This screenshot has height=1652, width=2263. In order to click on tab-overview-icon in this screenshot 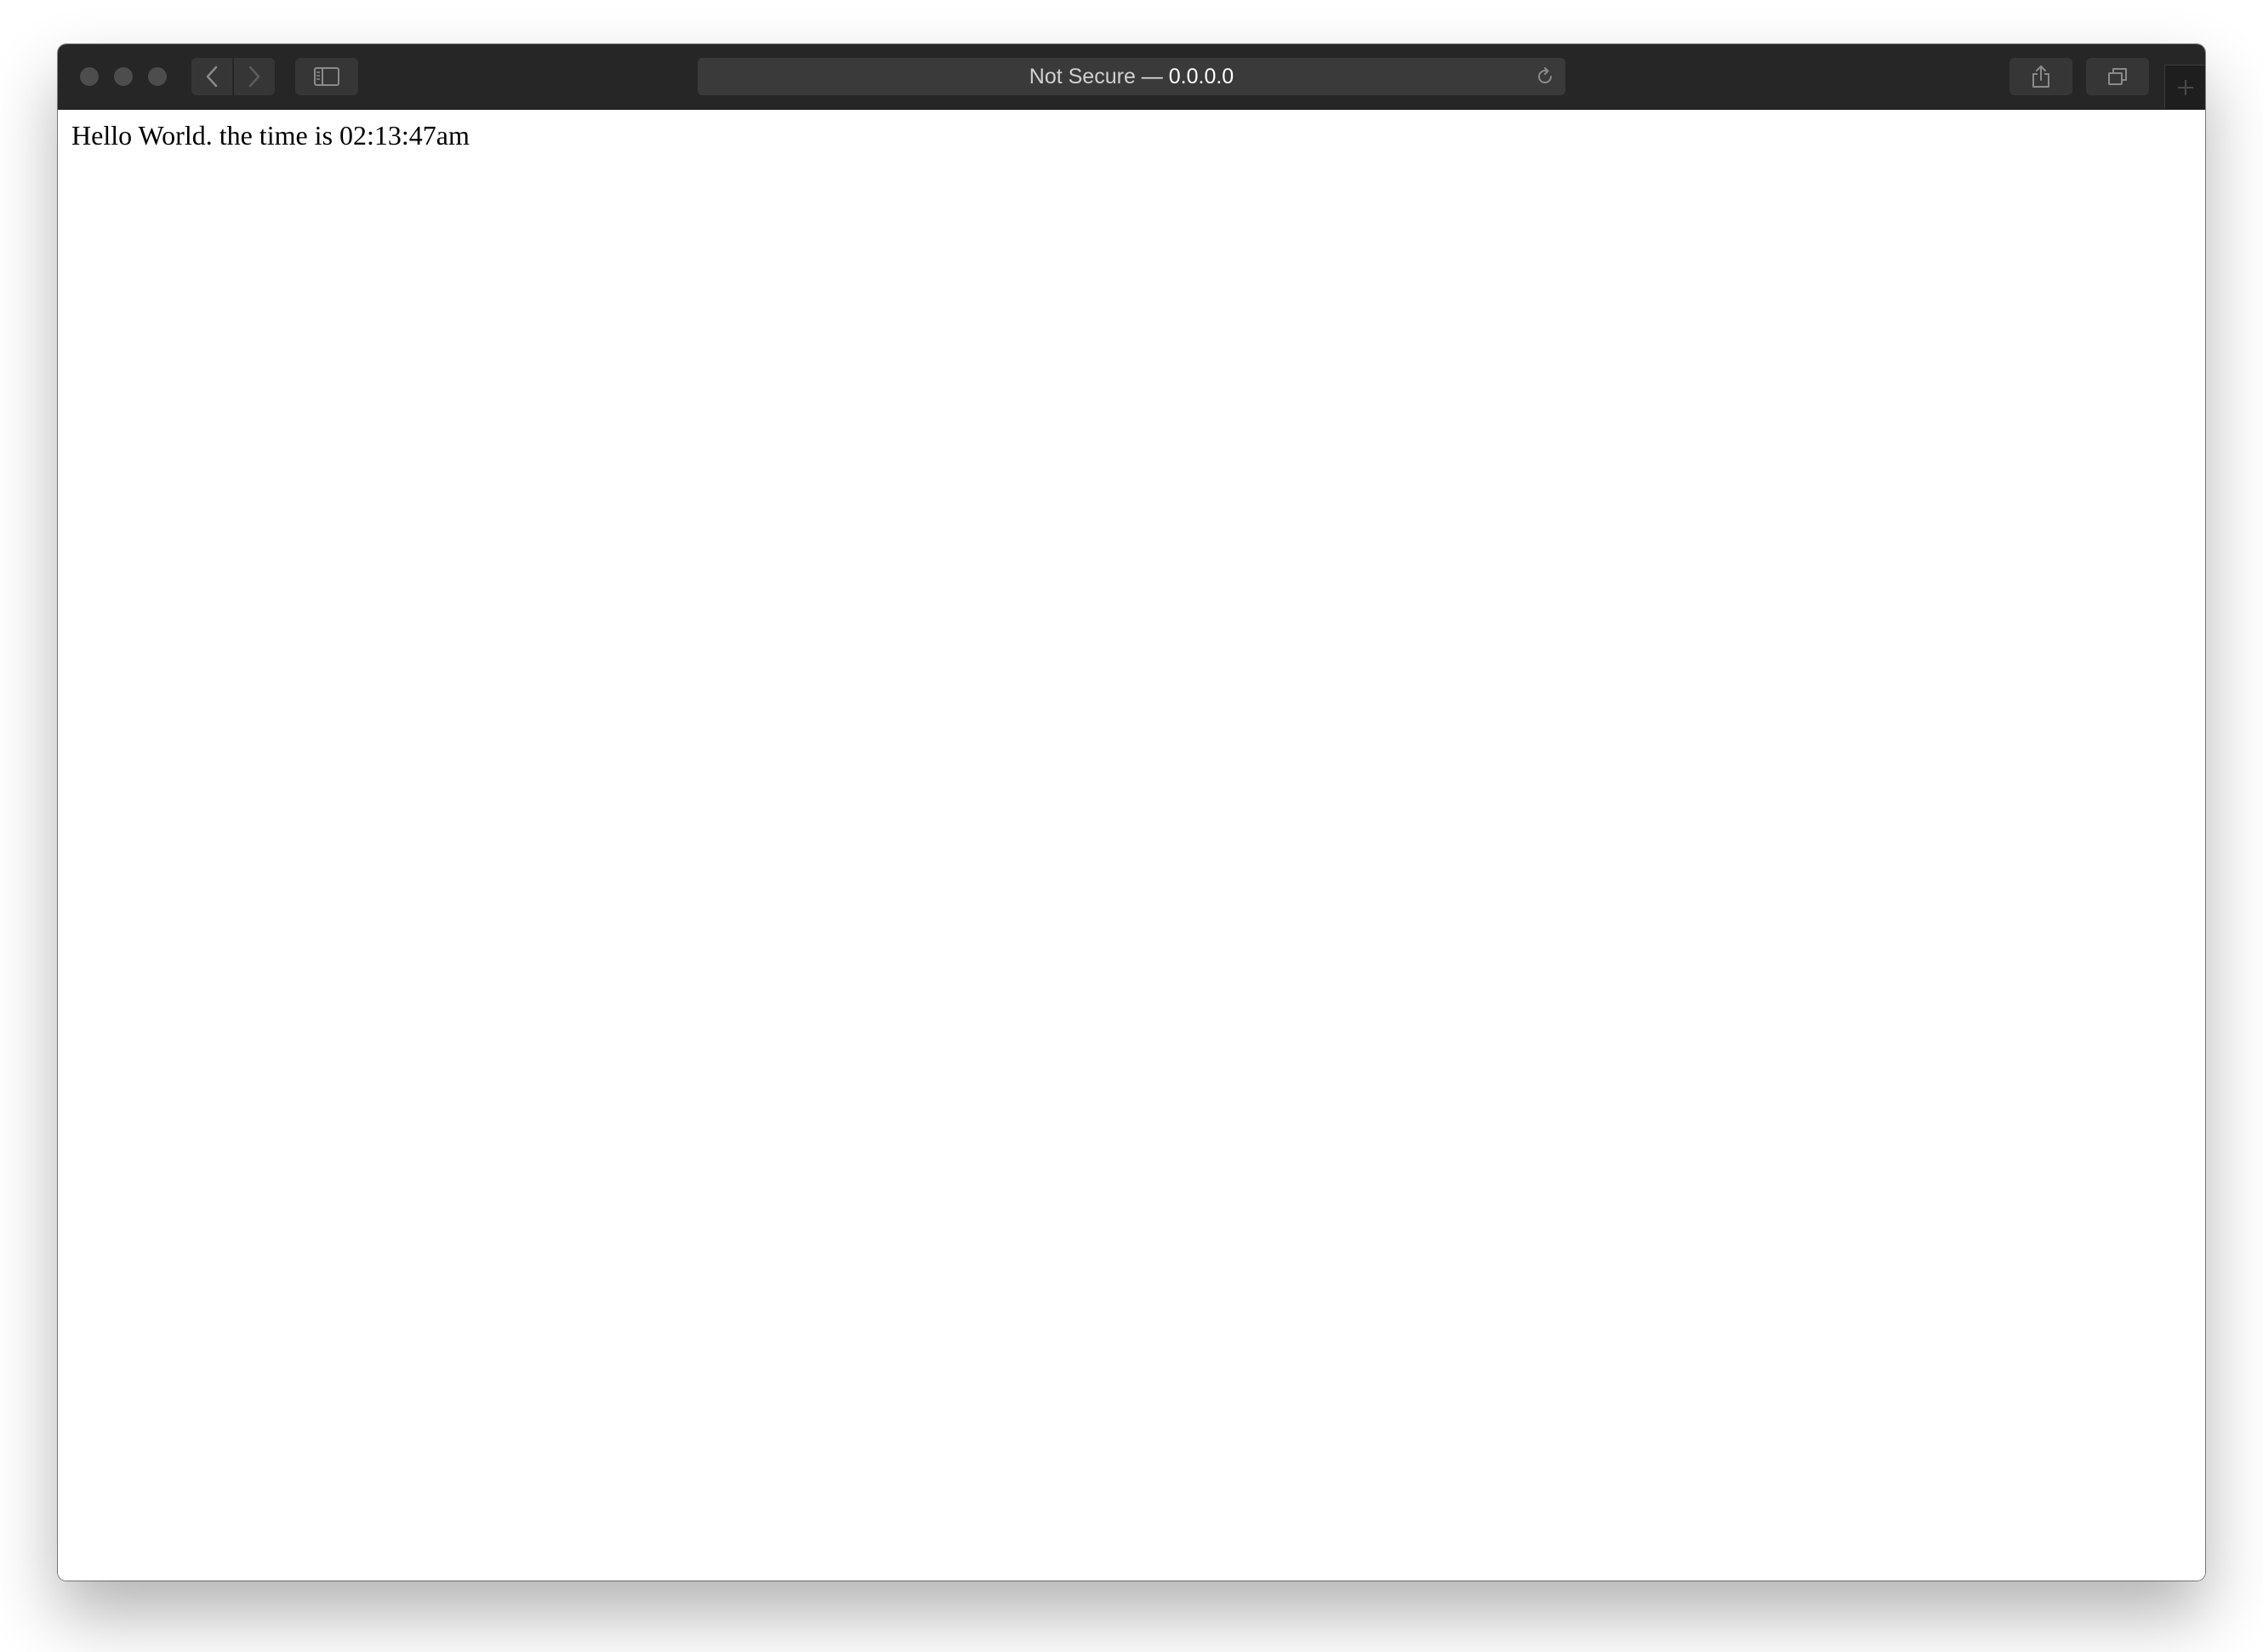, I will do `click(2117, 76)`.